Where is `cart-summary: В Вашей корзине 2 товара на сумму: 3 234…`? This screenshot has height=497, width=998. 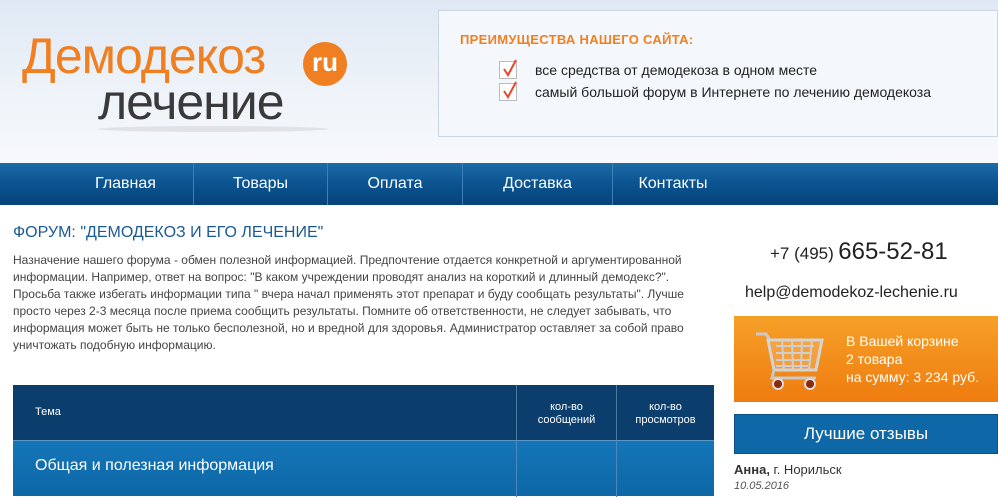
cart-summary: В Вашей корзине 2 товара на сумму: 3 234… is located at coordinates (912, 359).